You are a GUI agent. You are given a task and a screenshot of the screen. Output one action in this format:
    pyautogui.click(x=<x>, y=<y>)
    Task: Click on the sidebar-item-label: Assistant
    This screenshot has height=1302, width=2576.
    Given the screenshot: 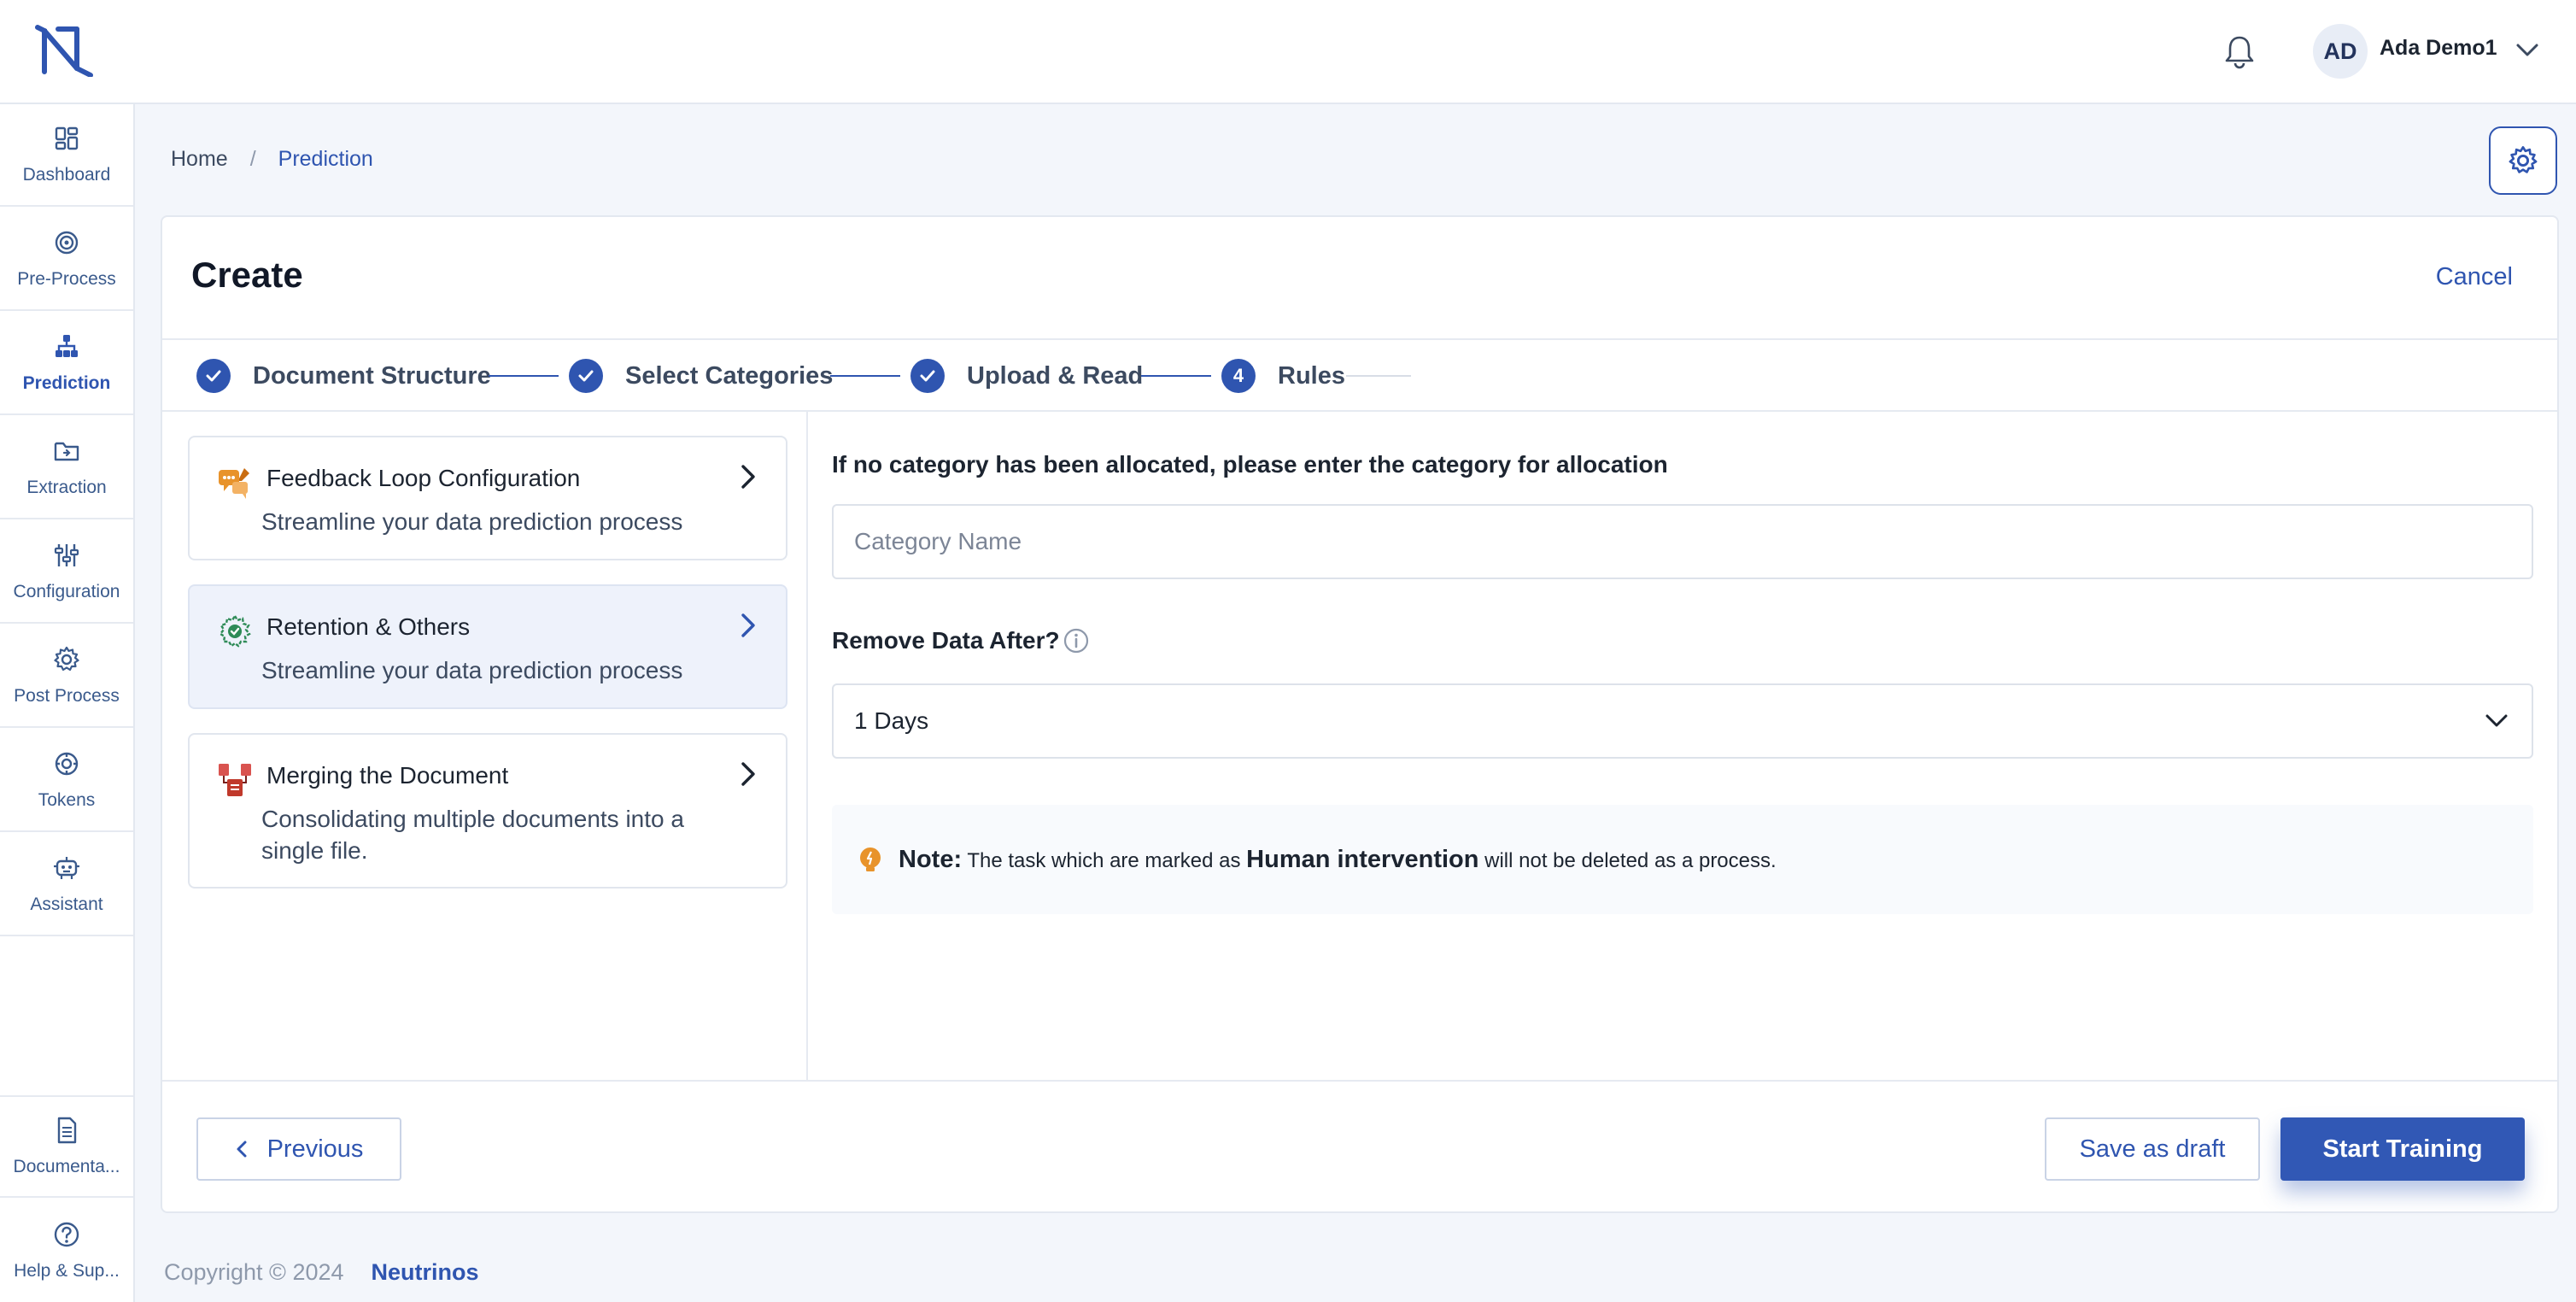 What is the action you would take?
    pyautogui.click(x=66, y=904)
    